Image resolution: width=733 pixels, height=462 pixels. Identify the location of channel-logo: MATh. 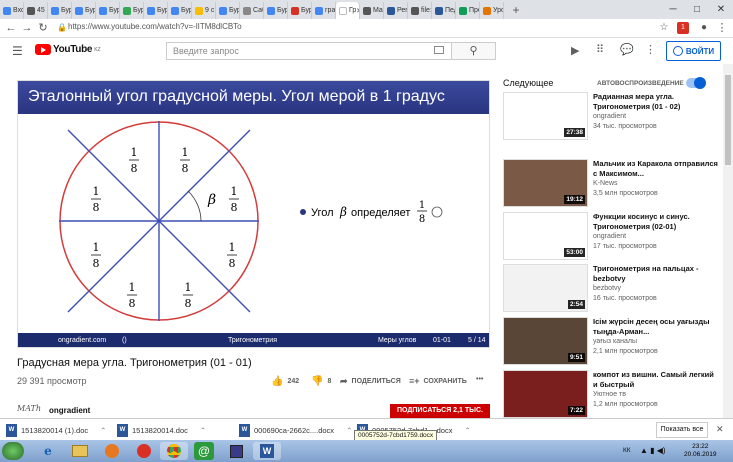
(32, 408).